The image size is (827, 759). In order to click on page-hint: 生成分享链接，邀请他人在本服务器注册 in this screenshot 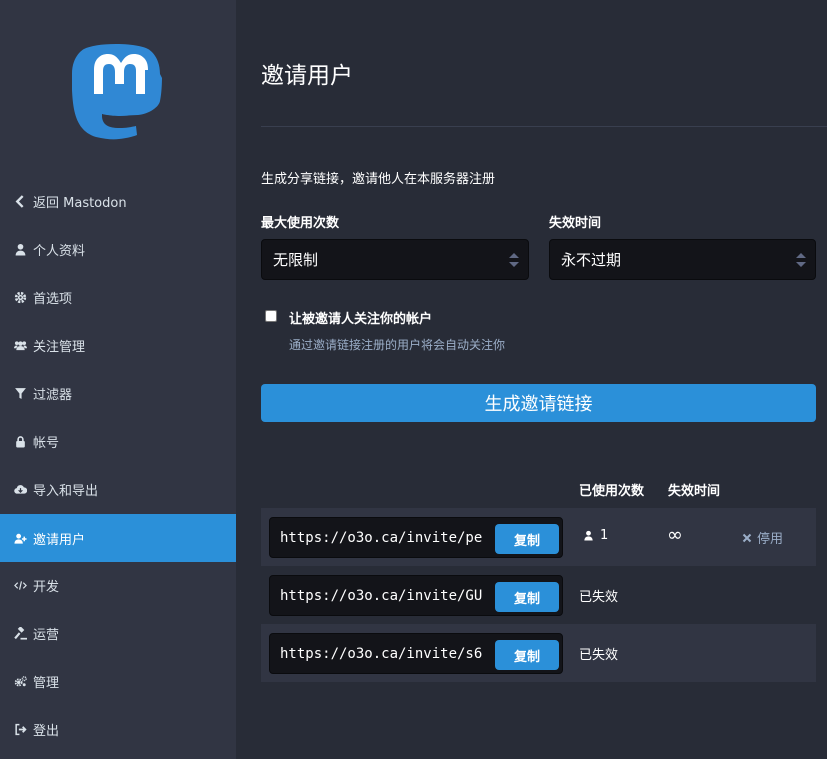, I will do `click(378, 179)`.